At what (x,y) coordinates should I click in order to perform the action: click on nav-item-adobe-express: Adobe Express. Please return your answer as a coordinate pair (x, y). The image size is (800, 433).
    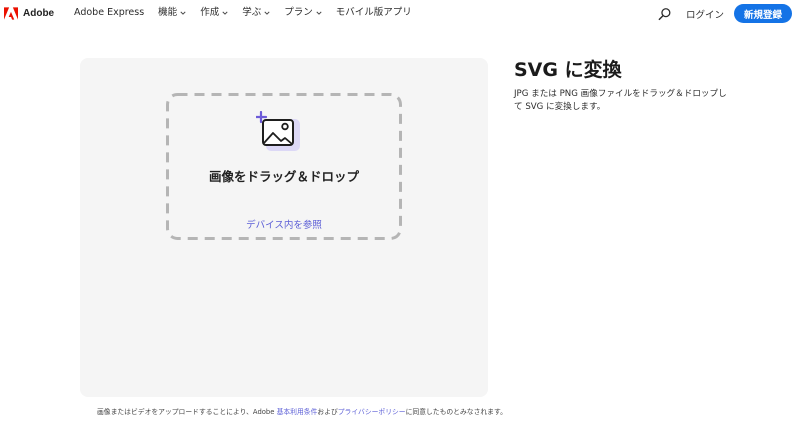
    Looking at the image, I should click on (109, 13).